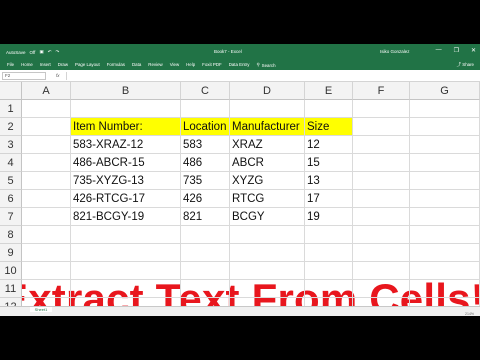 The height and width of the screenshot is (360, 480). What do you see at coordinates (329, 91) in the screenshot?
I see `column-header-e: E` at bounding box center [329, 91].